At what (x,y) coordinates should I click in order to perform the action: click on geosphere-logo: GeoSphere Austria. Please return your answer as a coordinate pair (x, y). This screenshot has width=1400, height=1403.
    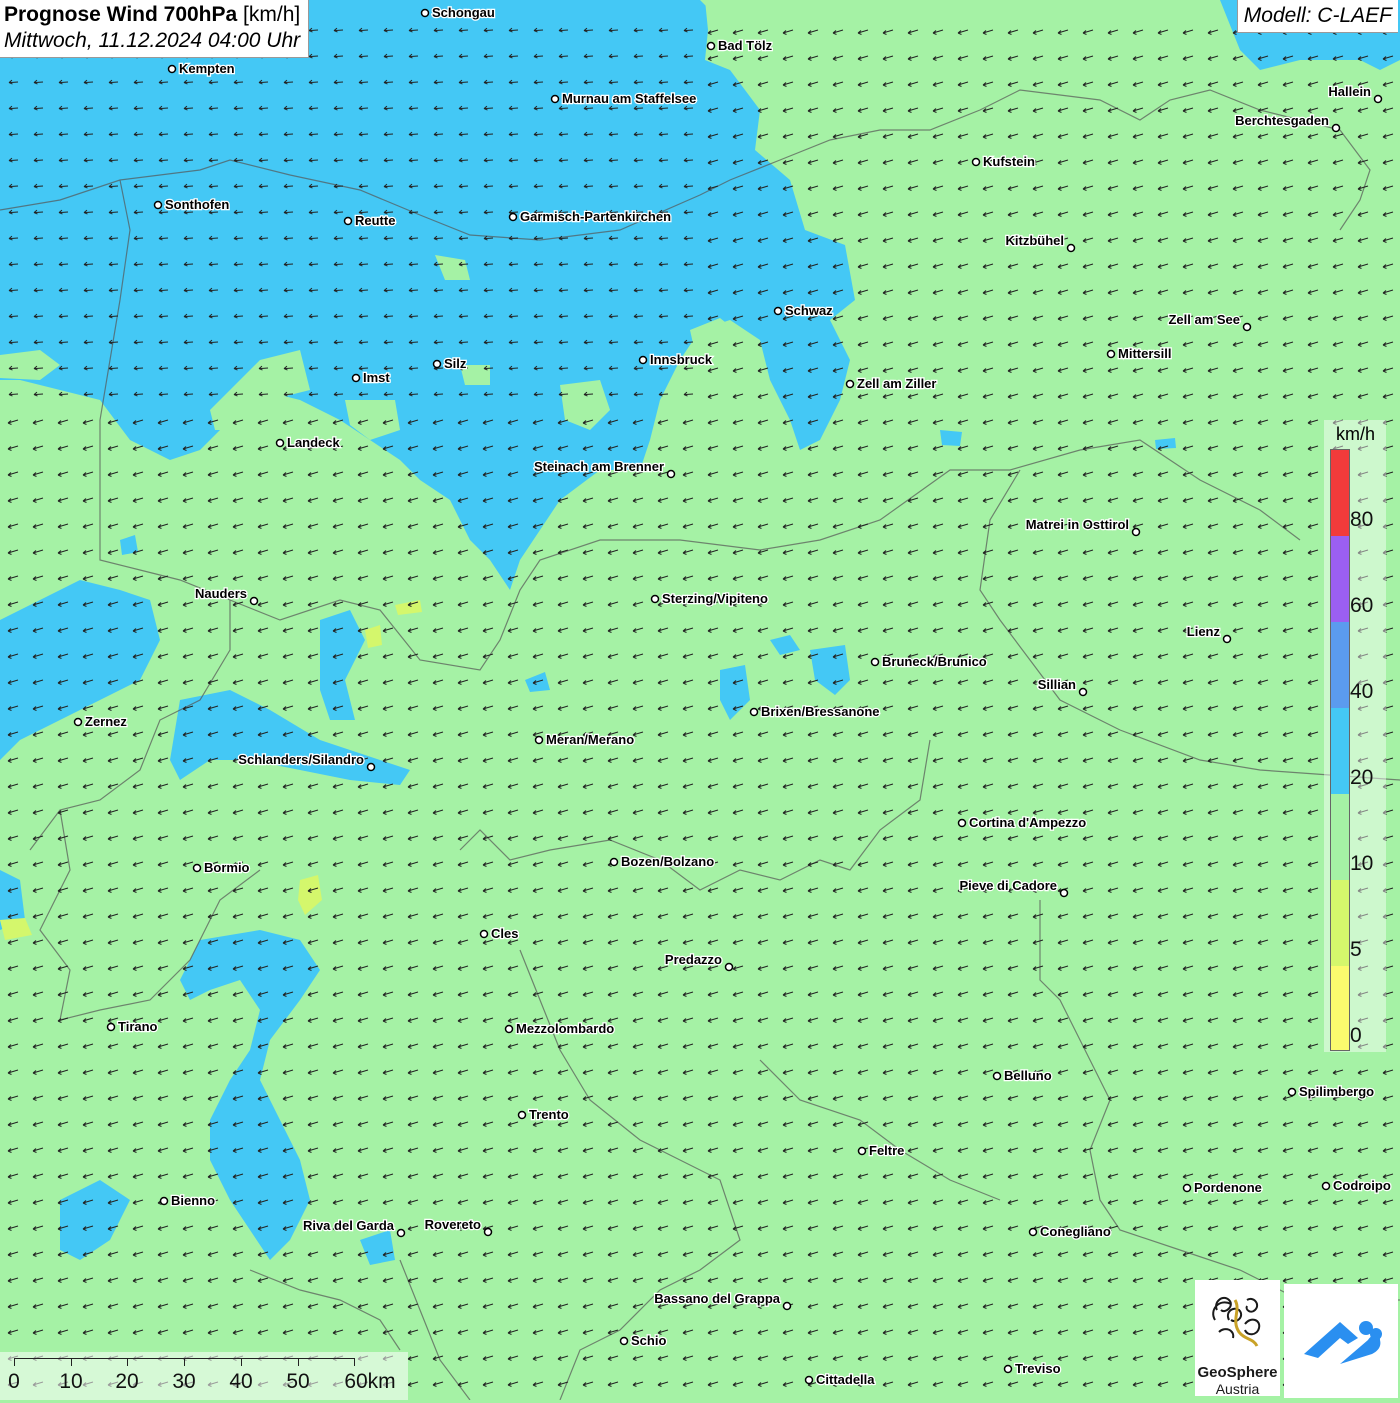
    Looking at the image, I should click on (1237, 1338).